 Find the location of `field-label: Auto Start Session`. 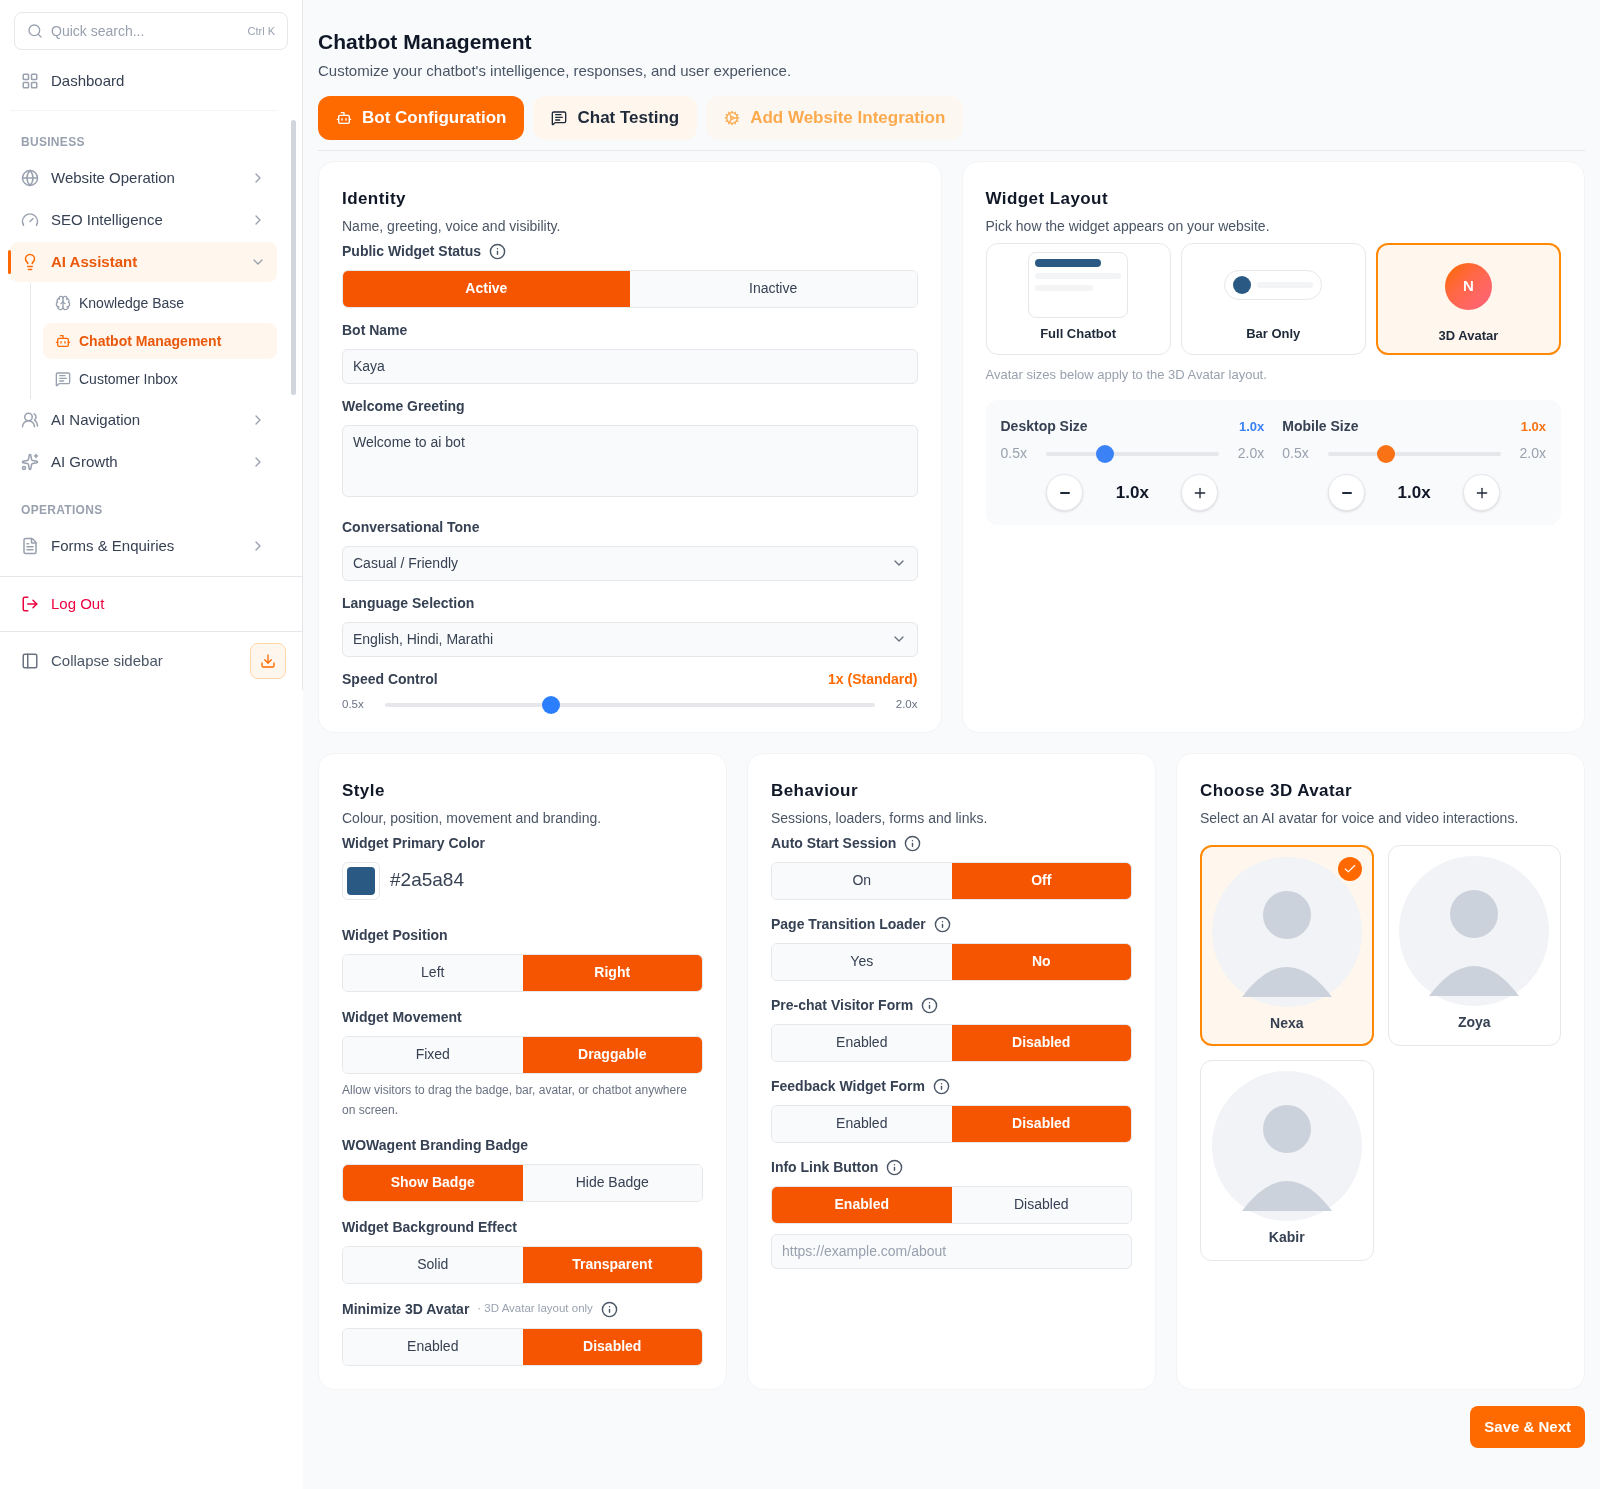

field-label: Auto Start Session is located at coordinates (834, 843).